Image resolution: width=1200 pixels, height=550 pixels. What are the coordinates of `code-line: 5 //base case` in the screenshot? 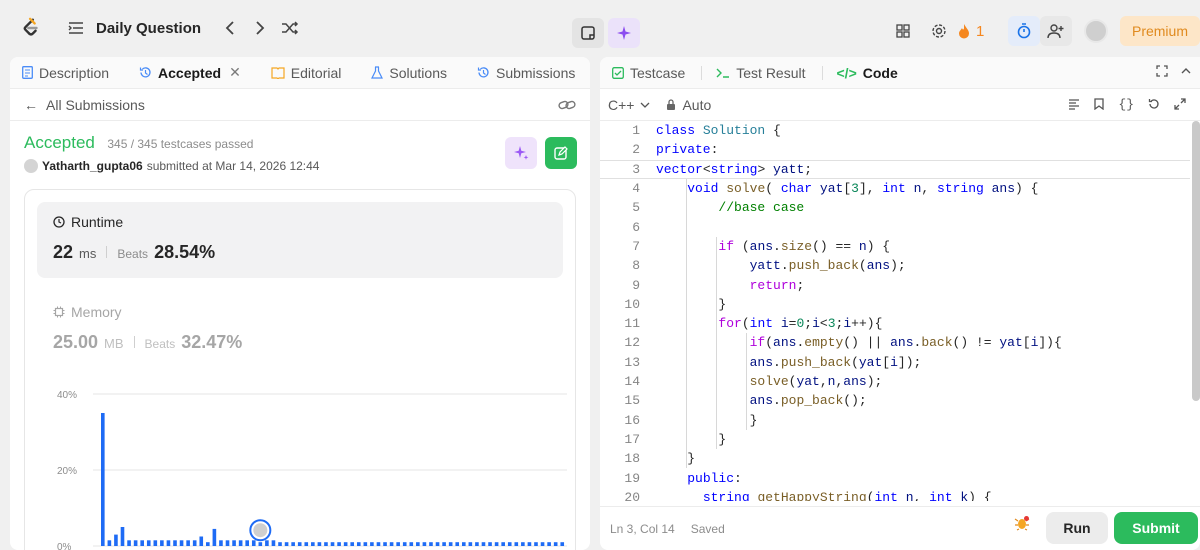 It's located at (895, 207).